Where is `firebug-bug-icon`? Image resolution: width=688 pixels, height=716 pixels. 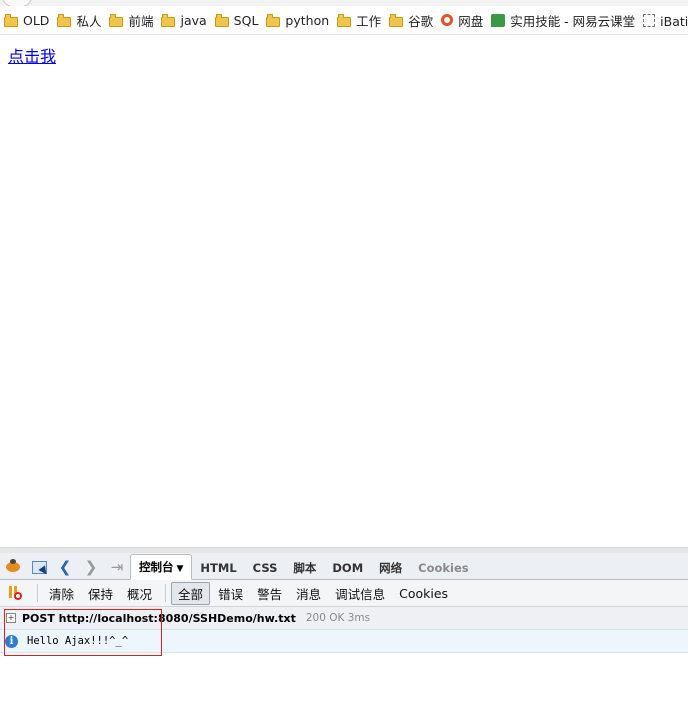
firebug-bug-icon is located at coordinates (13, 565).